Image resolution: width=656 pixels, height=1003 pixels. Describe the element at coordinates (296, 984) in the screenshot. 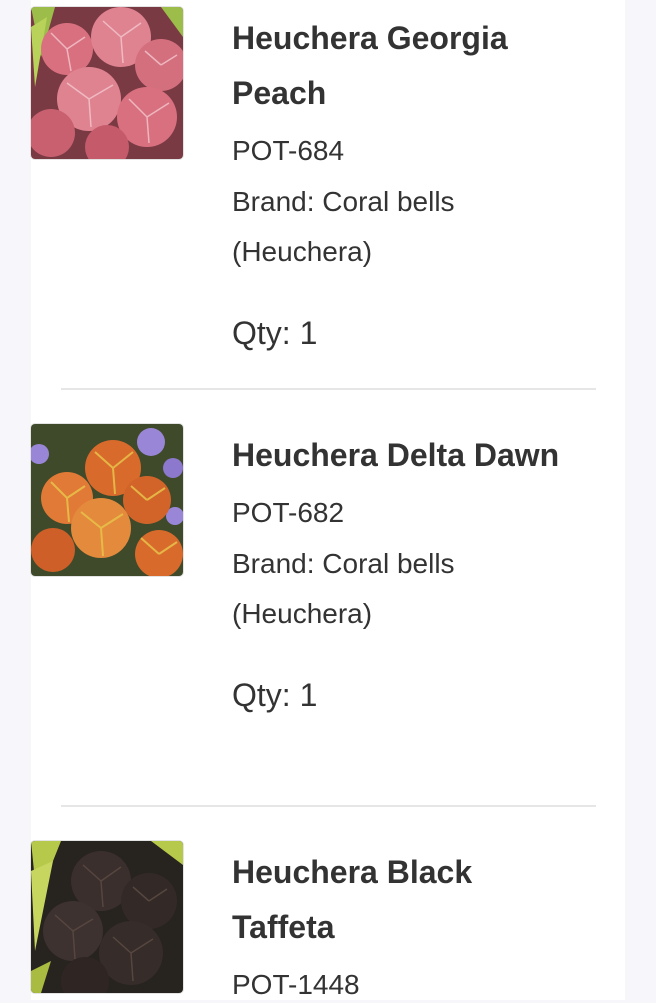

I see `product-sku: POT-1448` at that location.